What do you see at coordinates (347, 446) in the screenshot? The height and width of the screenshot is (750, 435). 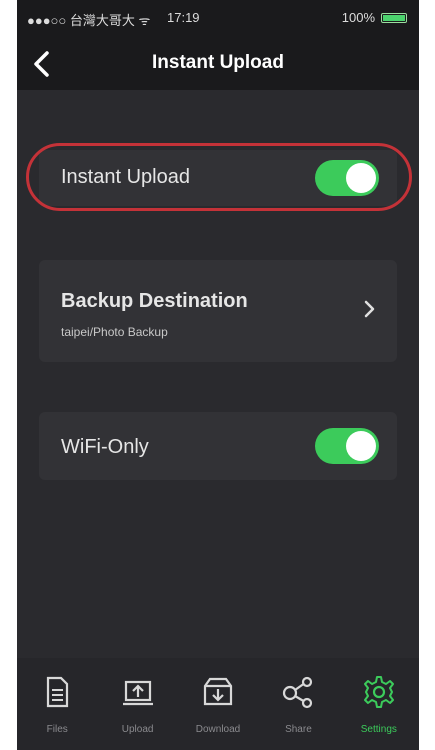 I see `wifi-only-toggle` at bounding box center [347, 446].